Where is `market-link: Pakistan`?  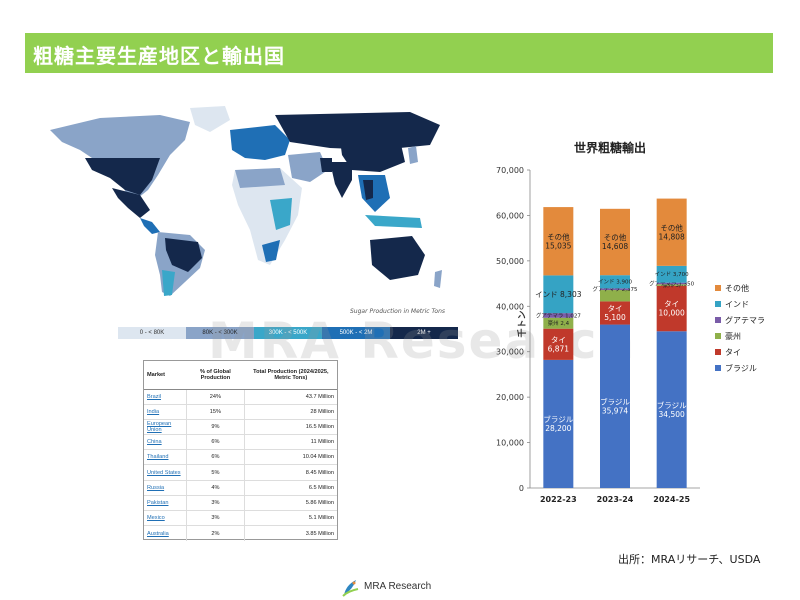 market-link: Pakistan is located at coordinates (165, 502).